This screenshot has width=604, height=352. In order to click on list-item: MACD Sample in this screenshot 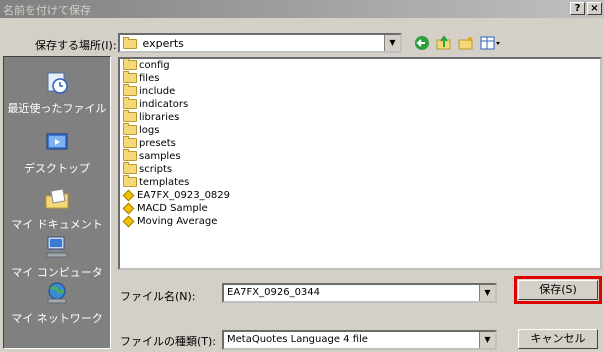, I will do `click(165, 208)`.